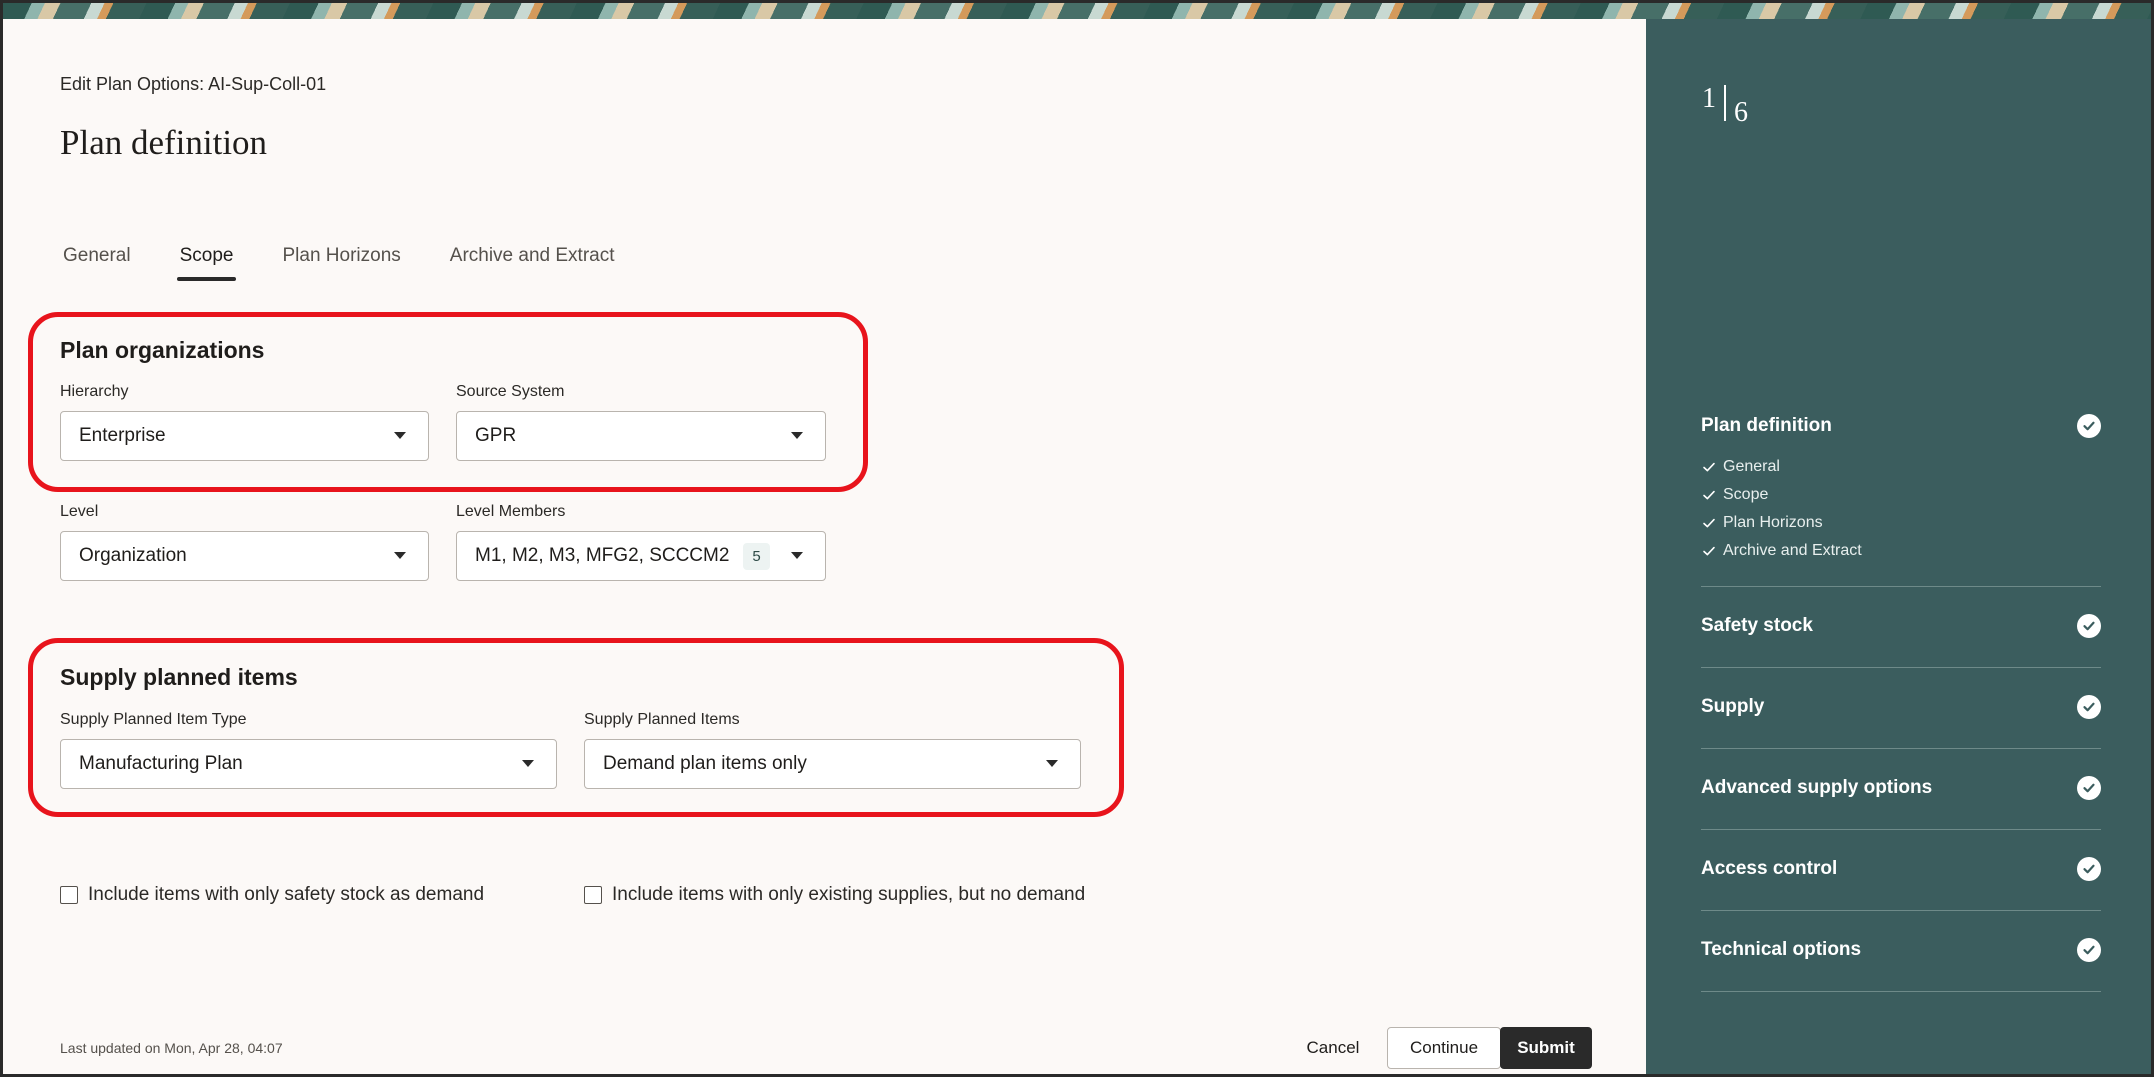  What do you see at coordinates (511, 511) in the screenshot?
I see `level-members-label: Level Members` at bounding box center [511, 511].